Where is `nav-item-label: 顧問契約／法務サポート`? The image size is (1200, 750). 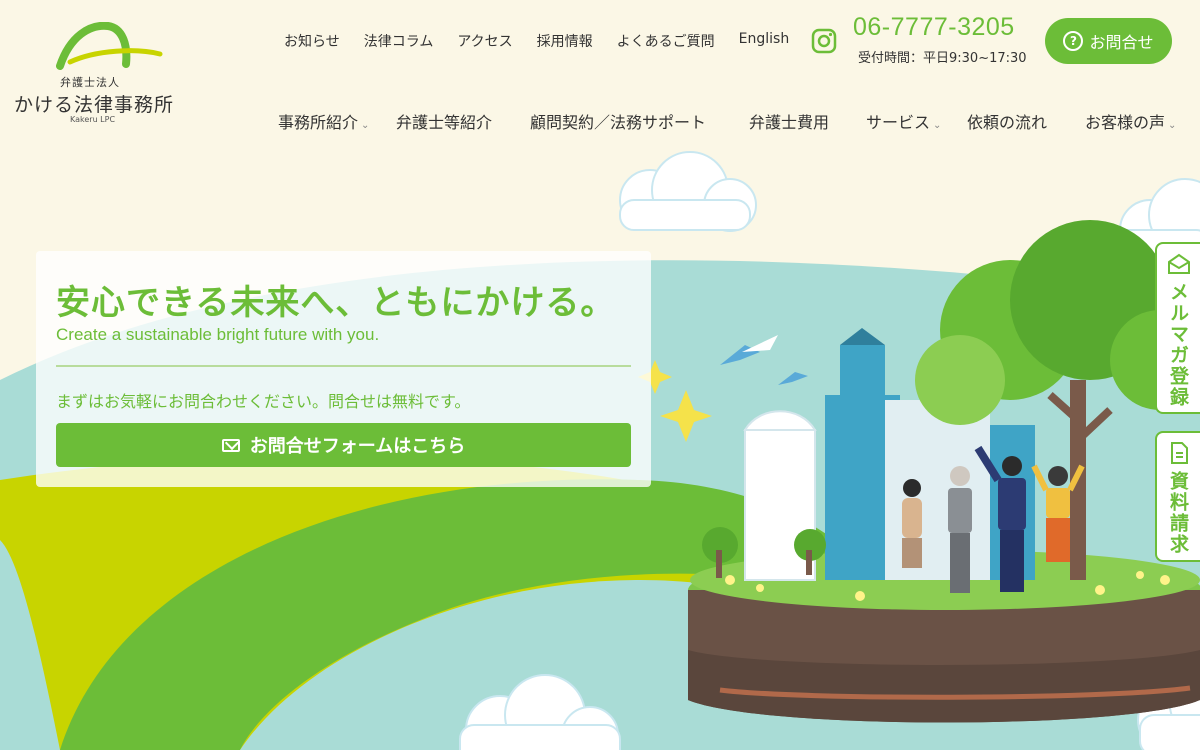 nav-item-label: 顧問契約／法務サポート is located at coordinates (618, 122).